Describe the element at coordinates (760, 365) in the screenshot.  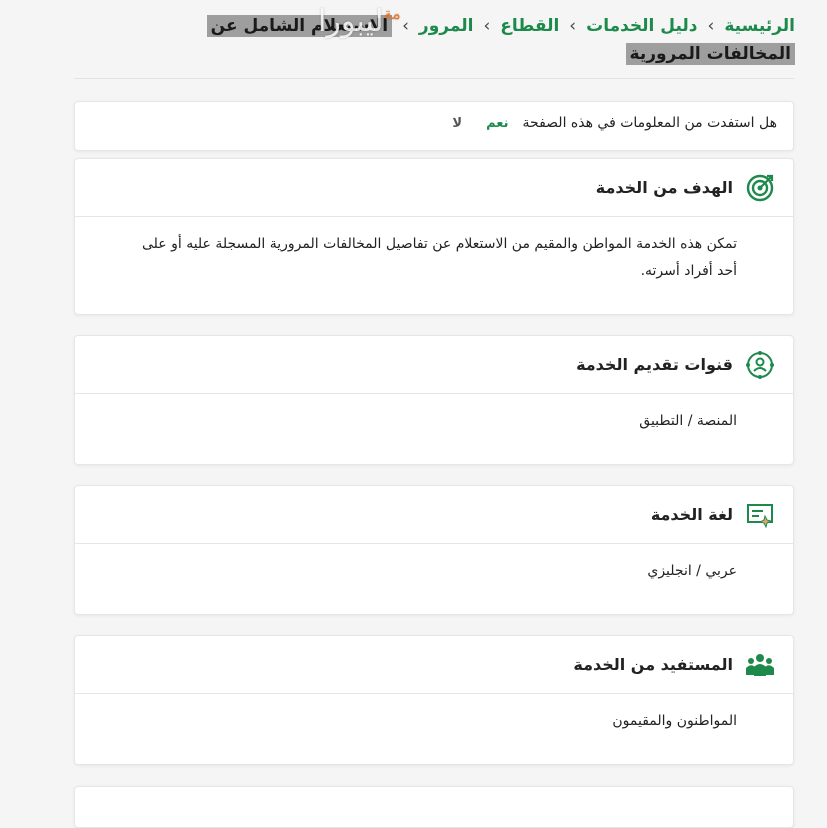
I see `channels-icon` at that location.